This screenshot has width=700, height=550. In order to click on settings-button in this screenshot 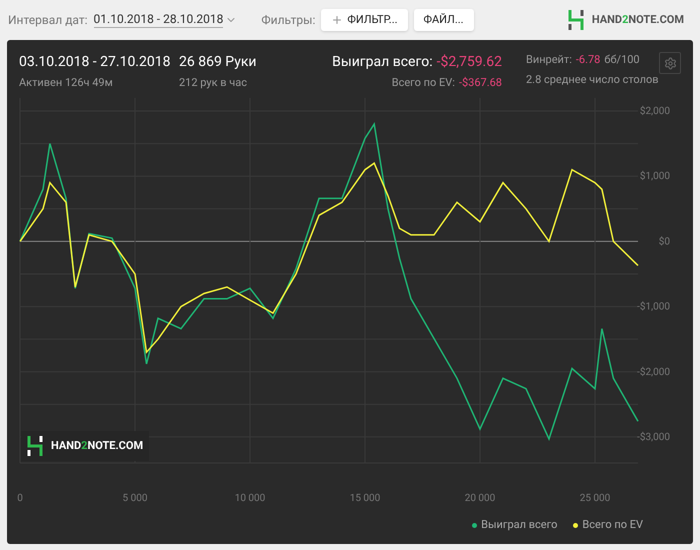, I will do `click(670, 63)`.